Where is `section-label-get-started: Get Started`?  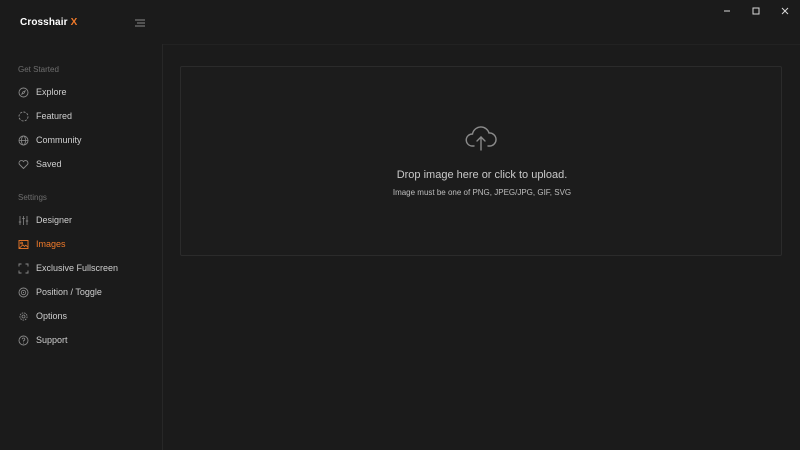 section-label-get-started: Get Started is located at coordinates (38, 69).